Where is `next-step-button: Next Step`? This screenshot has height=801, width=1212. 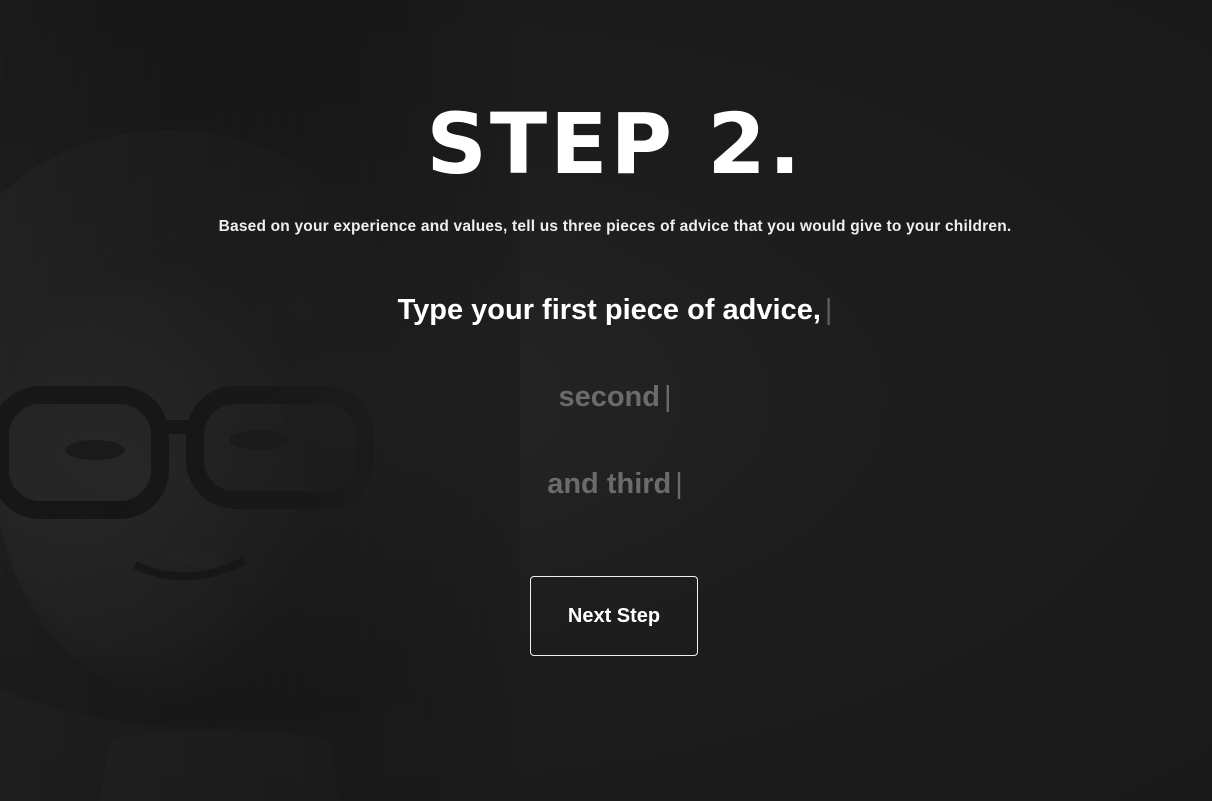
next-step-button: Next Step is located at coordinates (614, 616).